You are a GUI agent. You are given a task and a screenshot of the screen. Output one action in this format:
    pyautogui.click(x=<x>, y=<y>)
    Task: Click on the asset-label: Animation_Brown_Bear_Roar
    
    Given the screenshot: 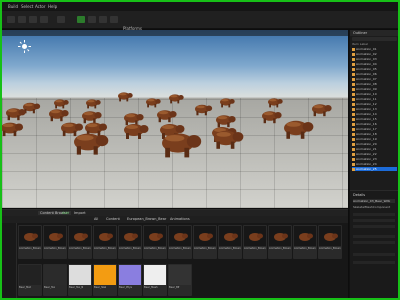 What is the action you would take?
    pyautogui.click(x=205, y=248)
    